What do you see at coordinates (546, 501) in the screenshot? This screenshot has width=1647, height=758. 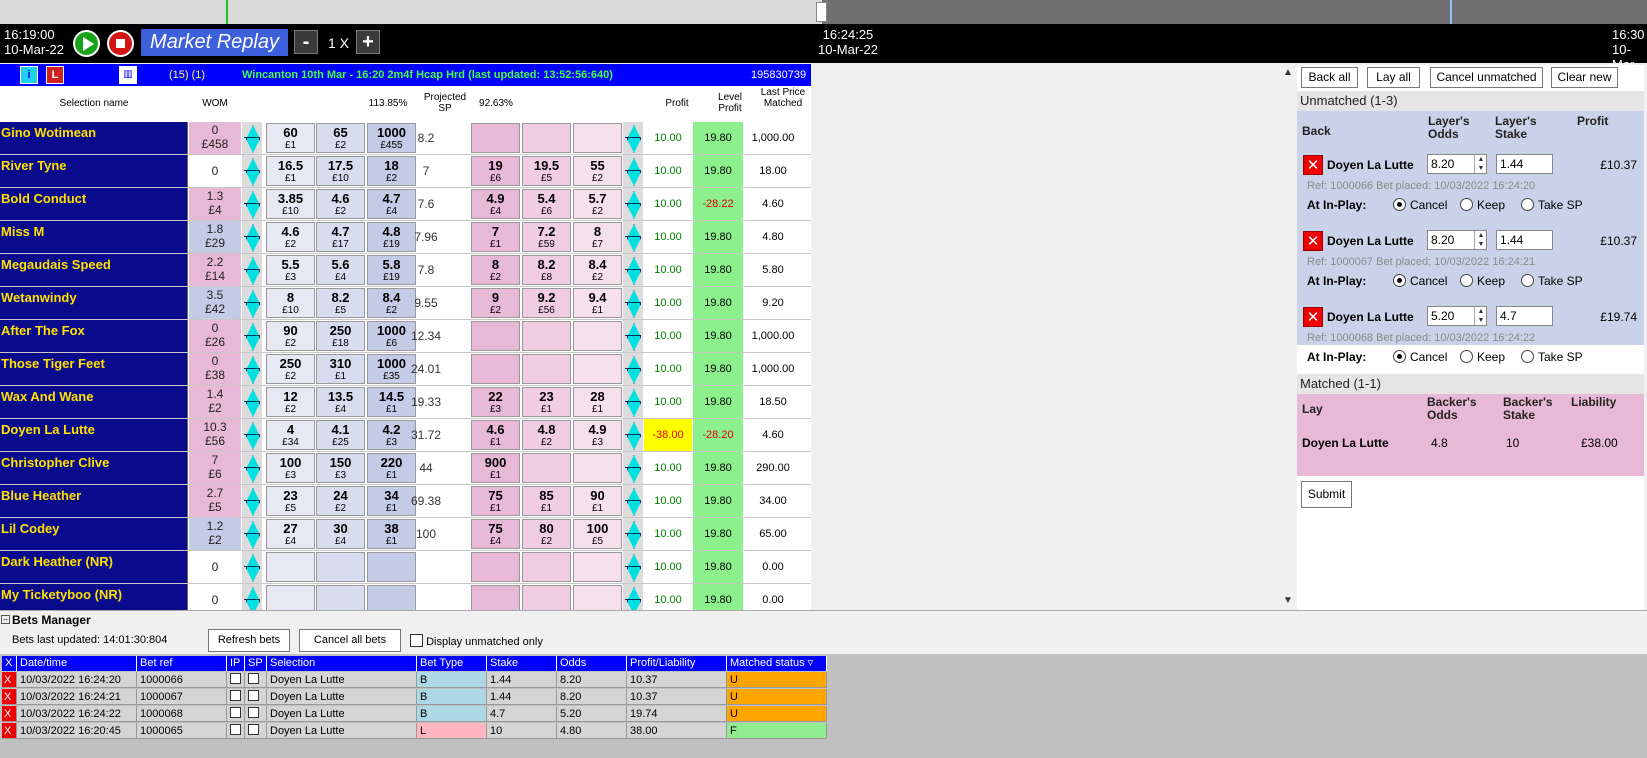 I see `lay-price-cell: 85 £1` at bounding box center [546, 501].